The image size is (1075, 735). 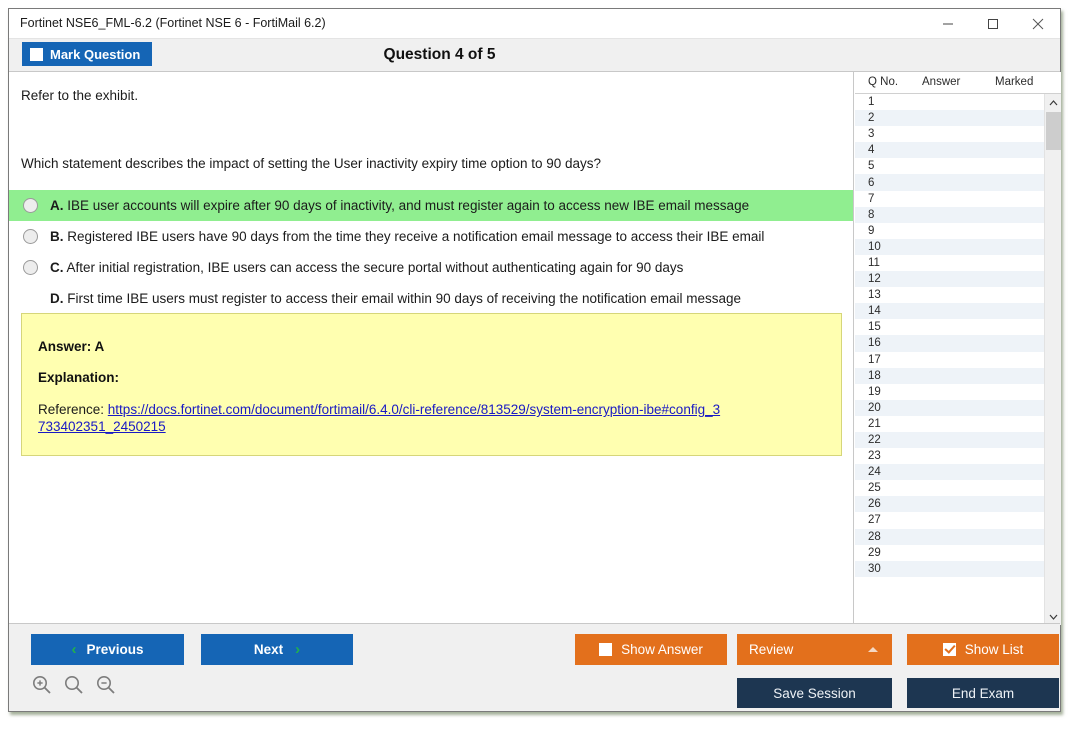 What do you see at coordinates (79, 377) in the screenshot?
I see `explanation-label: Explanation:` at bounding box center [79, 377].